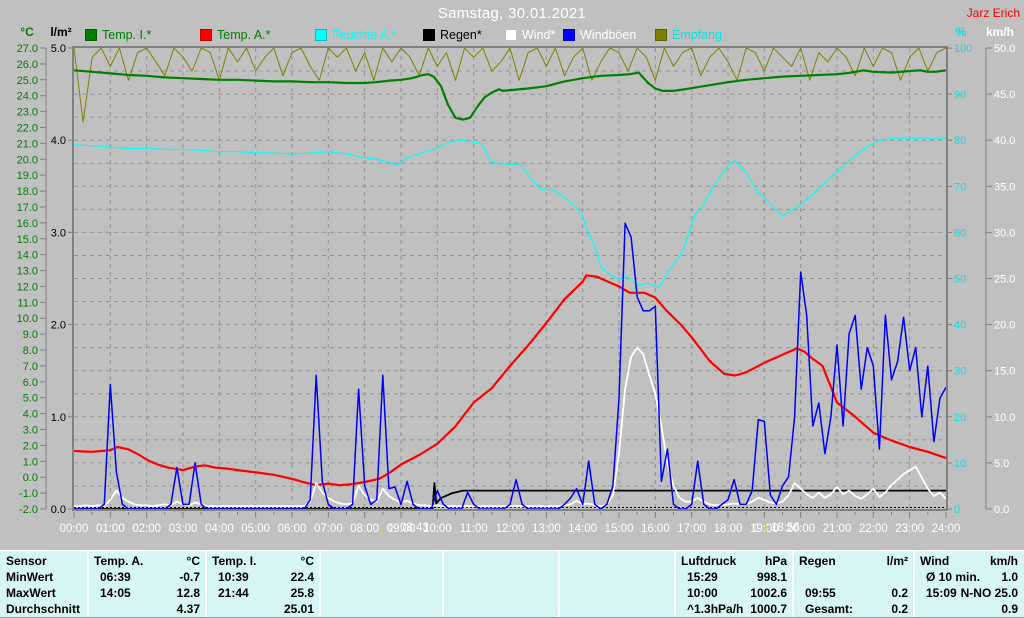  Describe the element at coordinates (188, 593) in the screenshot. I see `table-cell-value: 12.8` at that location.